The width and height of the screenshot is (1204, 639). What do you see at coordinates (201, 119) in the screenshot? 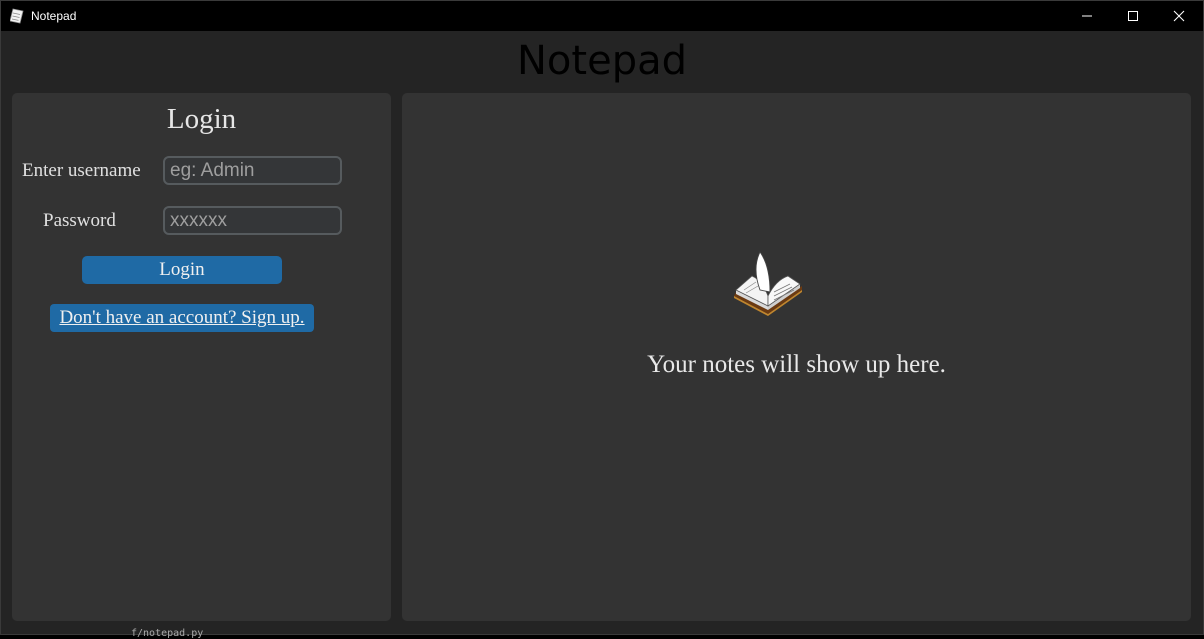
I see `login-heading: Login` at bounding box center [201, 119].